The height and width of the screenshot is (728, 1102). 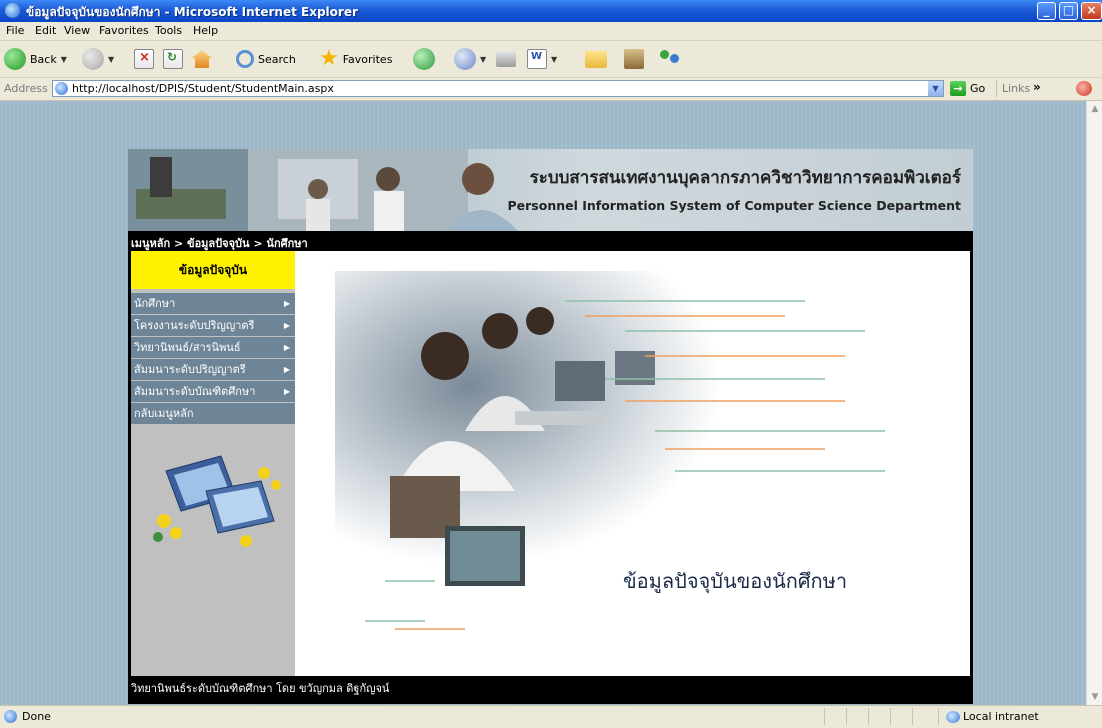 I want to click on back-button: Back ▼, so click(x=35, y=59).